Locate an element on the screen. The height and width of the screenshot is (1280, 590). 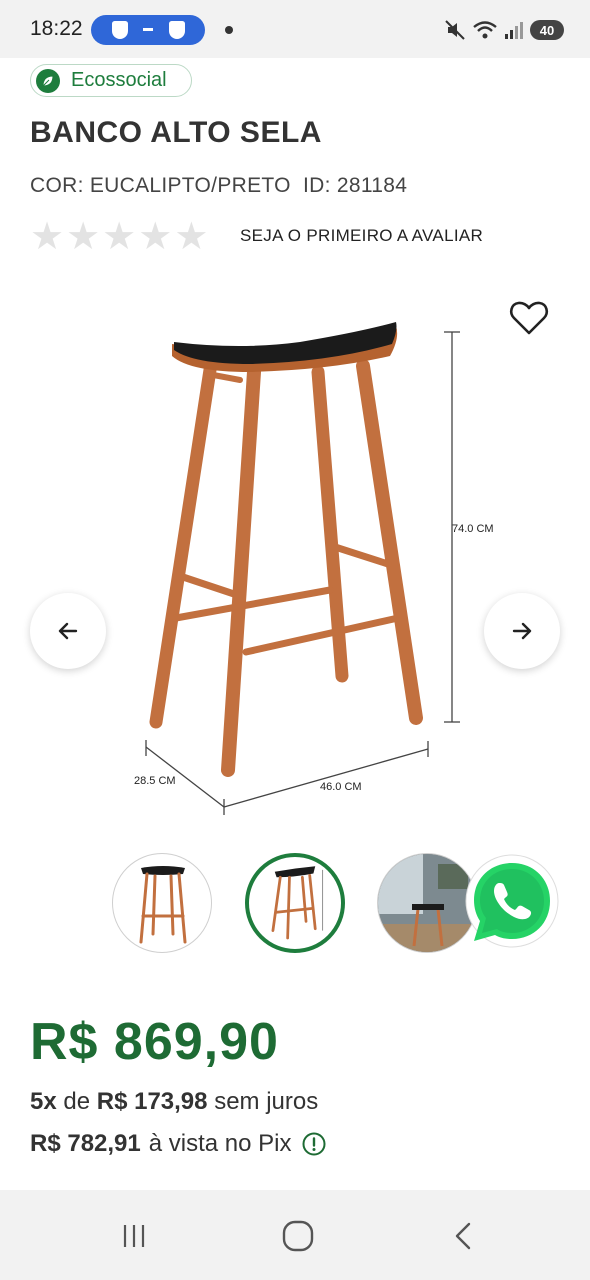
home-button is located at coordinates (298, 1236).